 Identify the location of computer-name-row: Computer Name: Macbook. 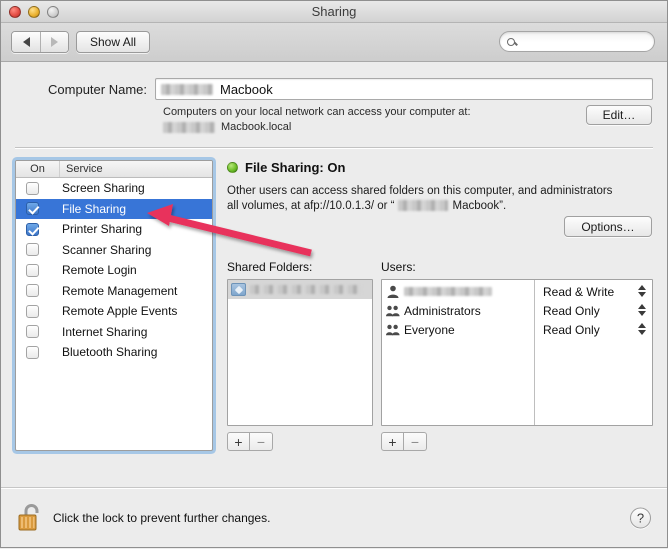
(334, 89).